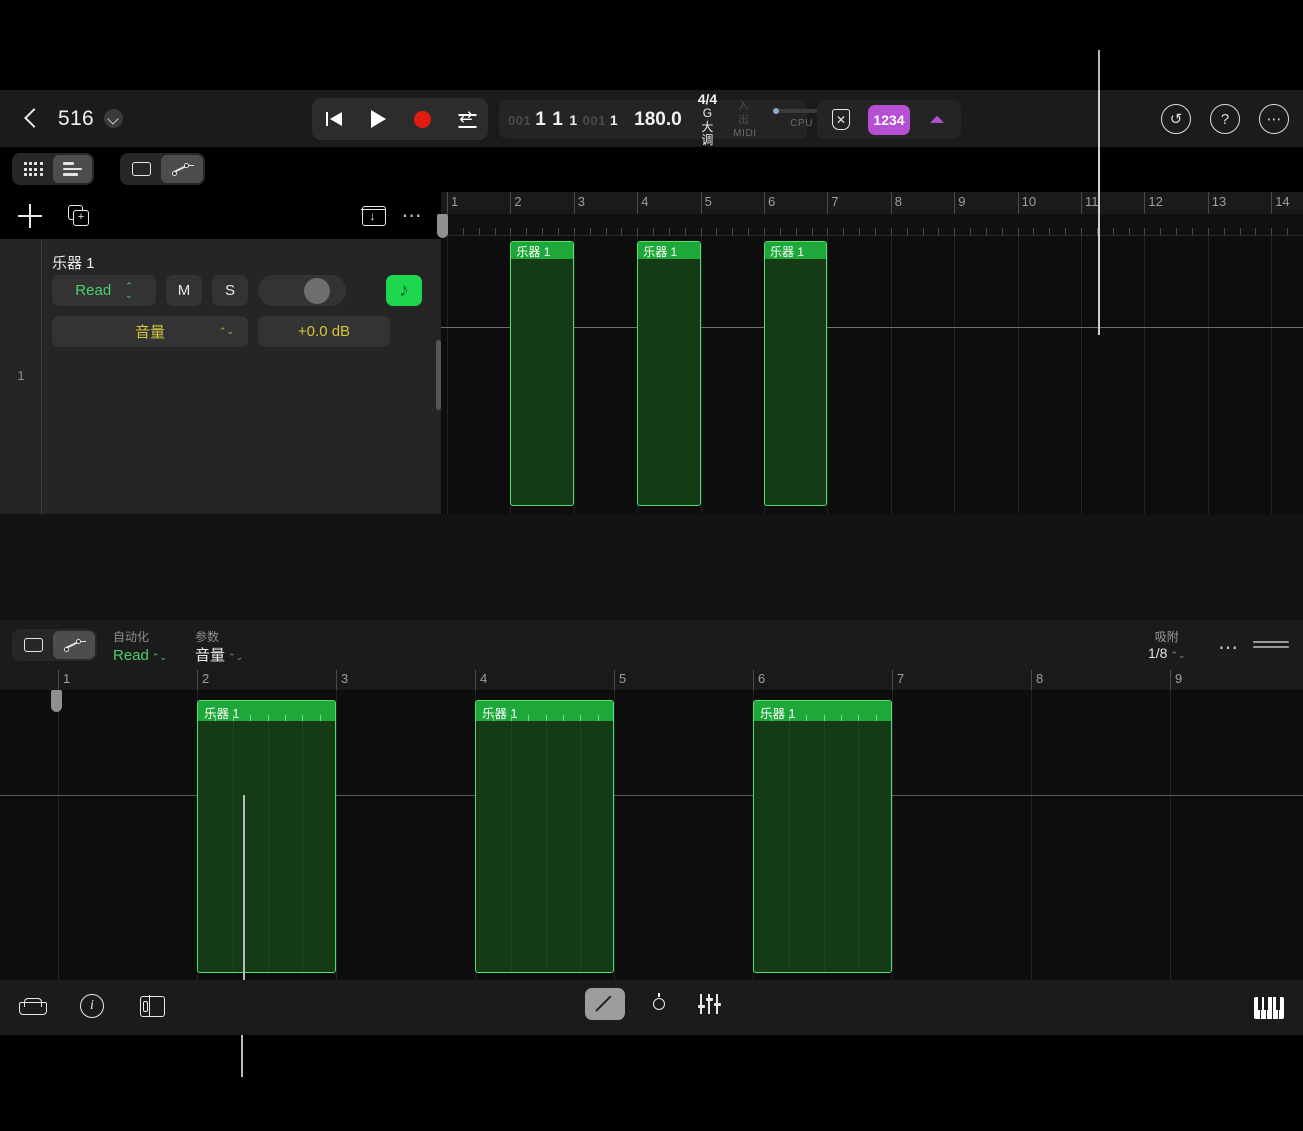 This screenshot has width=1303, height=1131. I want to click on help-button: ?, so click(1225, 119).